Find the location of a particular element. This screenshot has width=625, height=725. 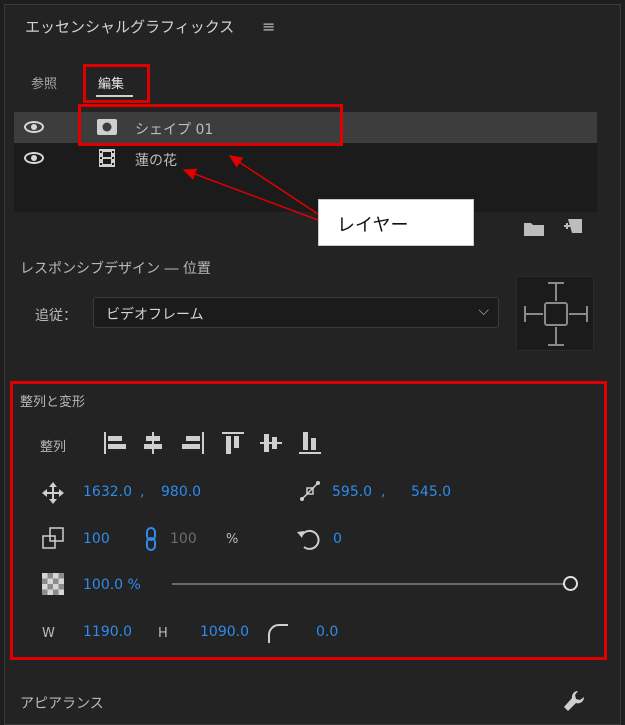

follow-dropdown-value: ビデオフレーム is located at coordinates (155, 315).